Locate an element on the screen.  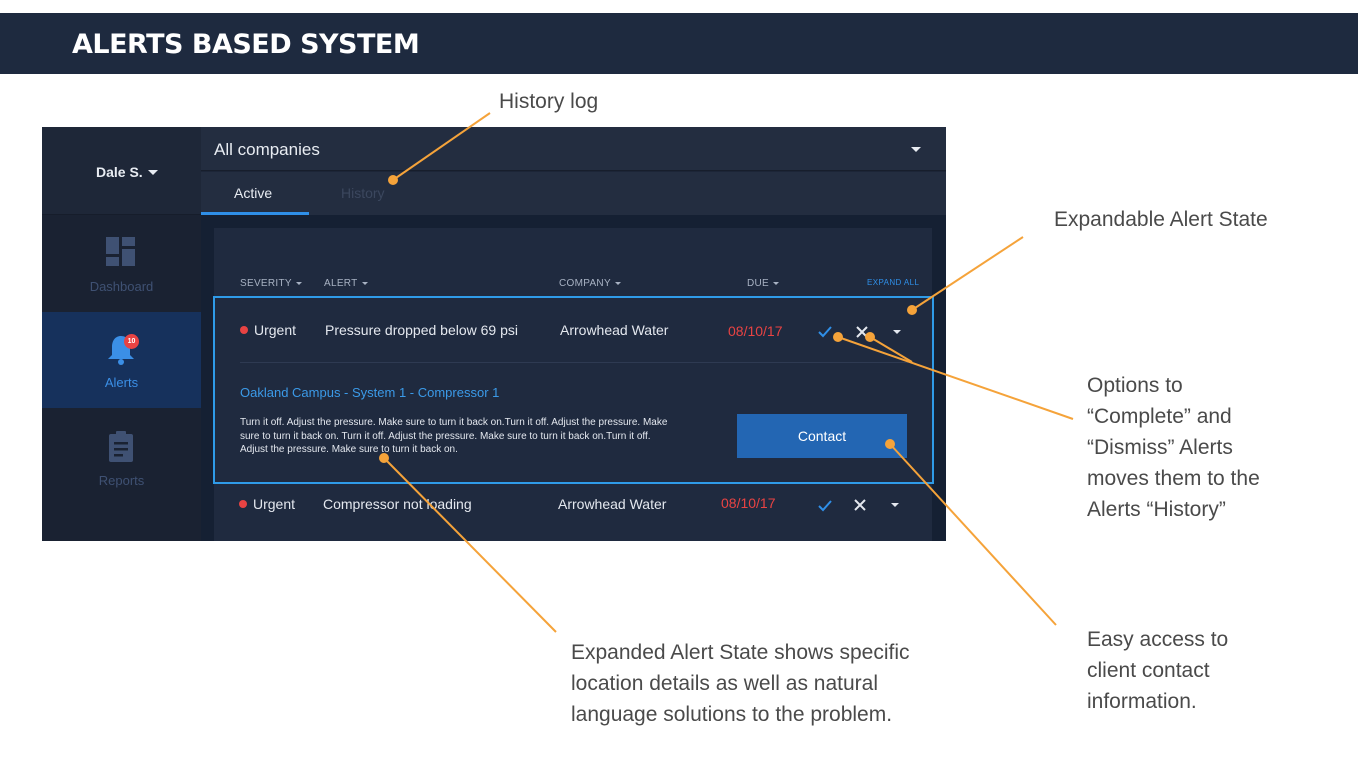
notification-badge: 10 is located at coordinates (131, 341).